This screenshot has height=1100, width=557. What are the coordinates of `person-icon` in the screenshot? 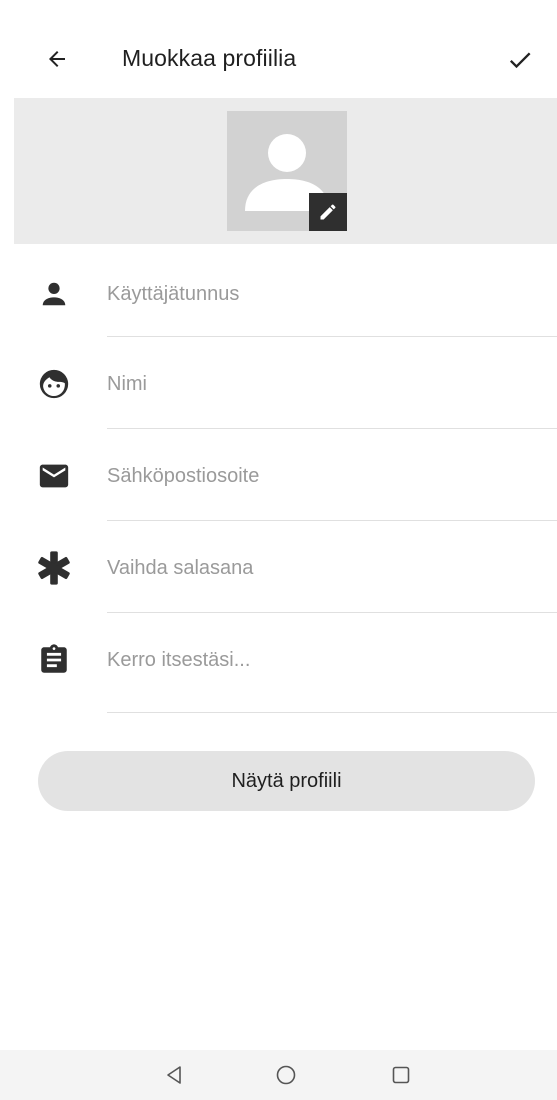 It's located at (54, 294).